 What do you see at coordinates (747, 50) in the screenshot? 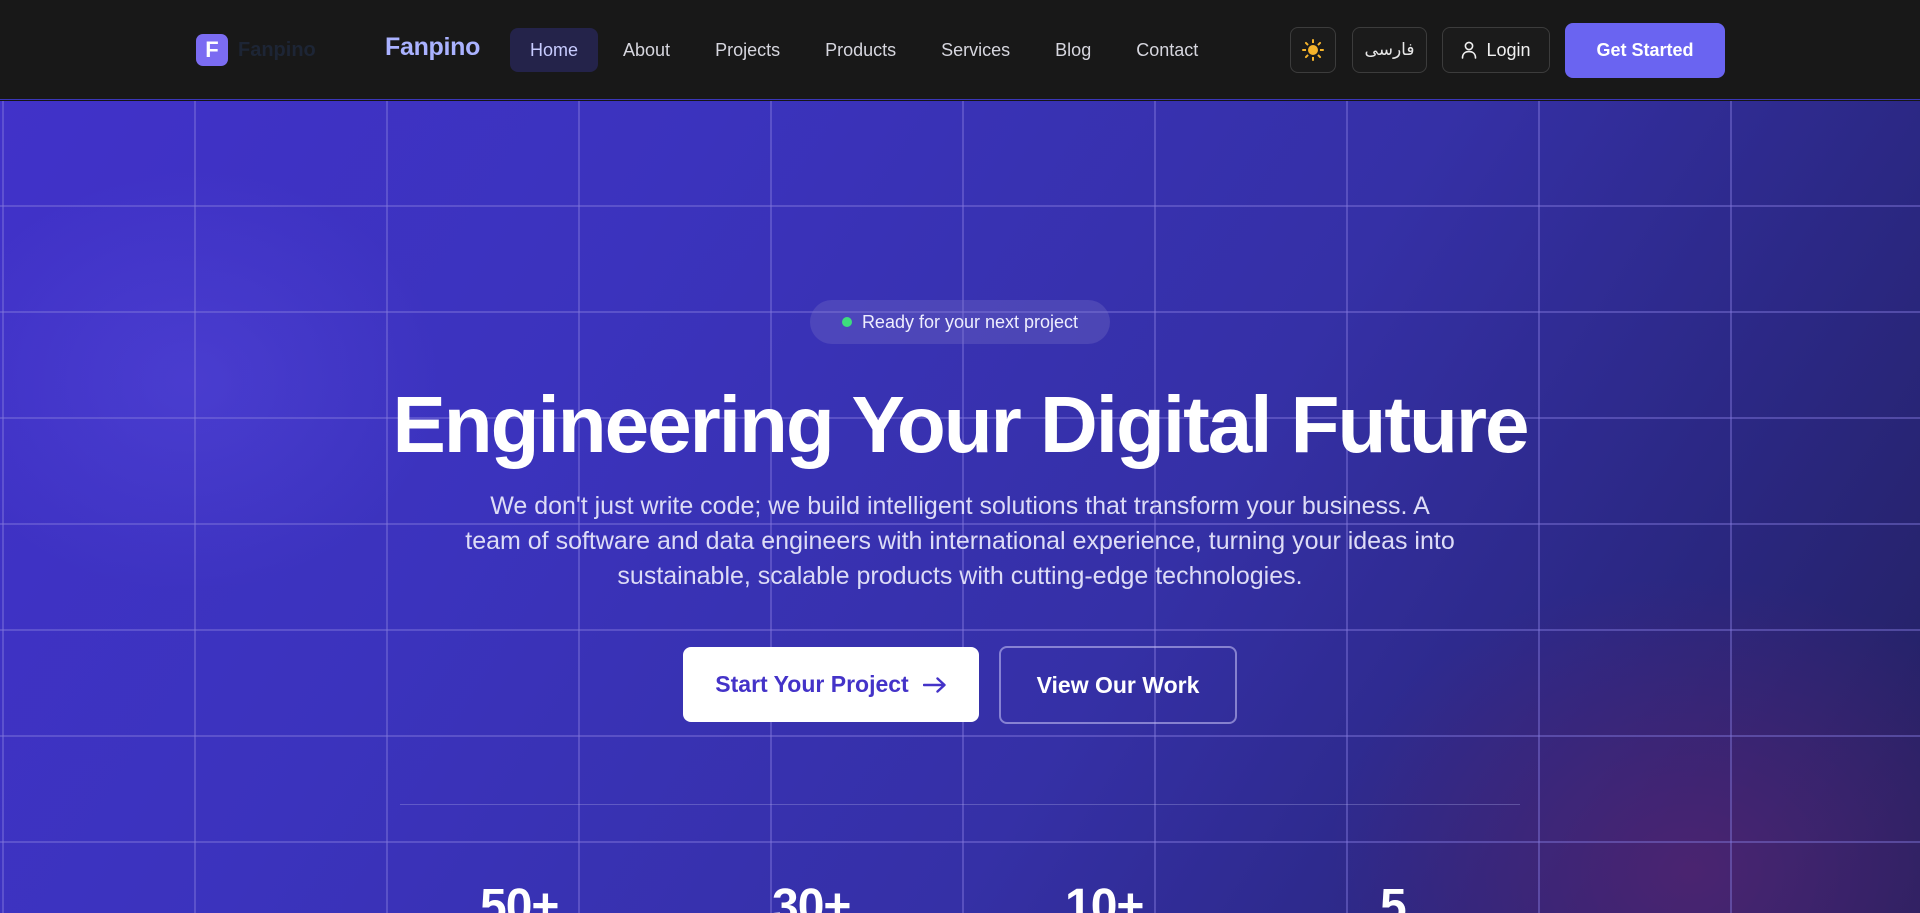
I see `nav-item-projects: Projects` at bounding box center [747, 50].